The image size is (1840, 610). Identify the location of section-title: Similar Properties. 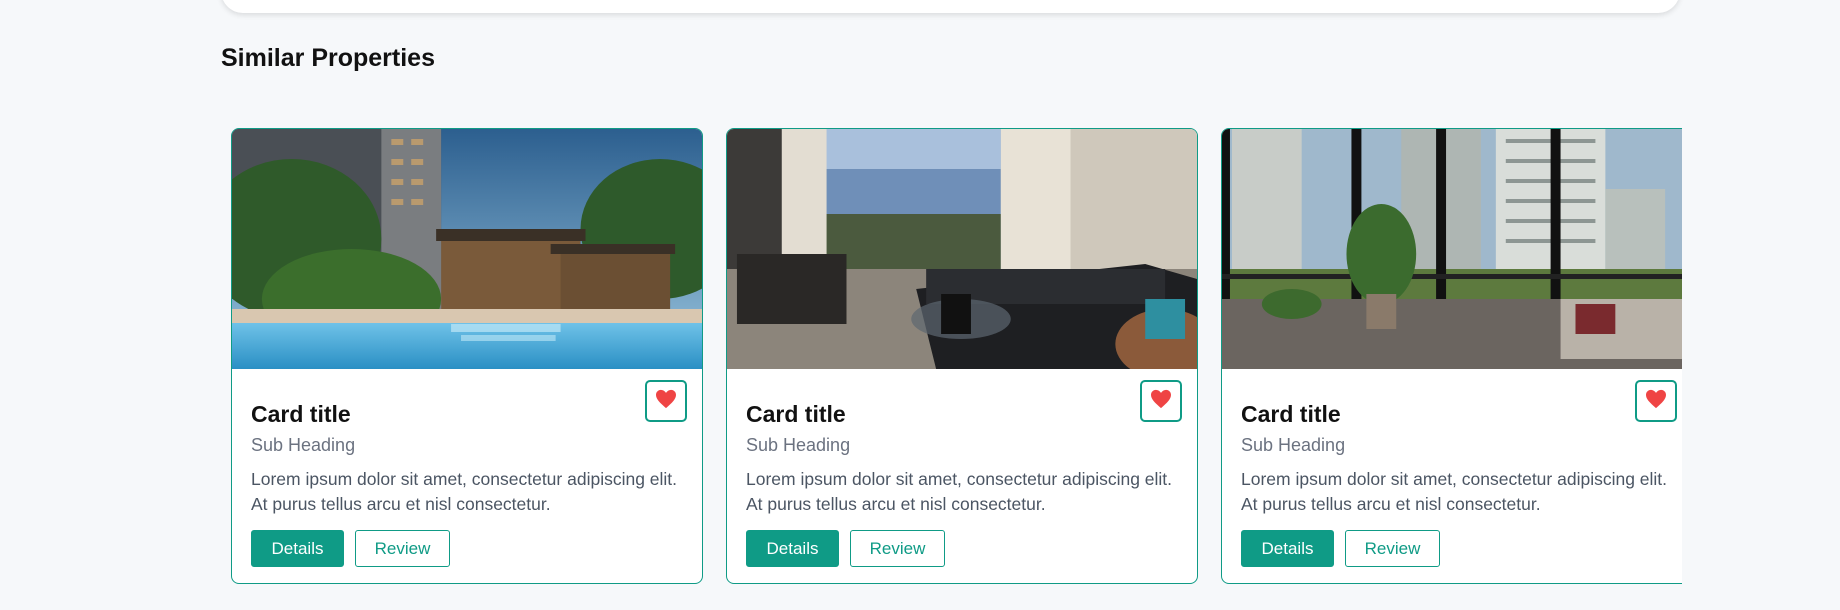
(328, 58).